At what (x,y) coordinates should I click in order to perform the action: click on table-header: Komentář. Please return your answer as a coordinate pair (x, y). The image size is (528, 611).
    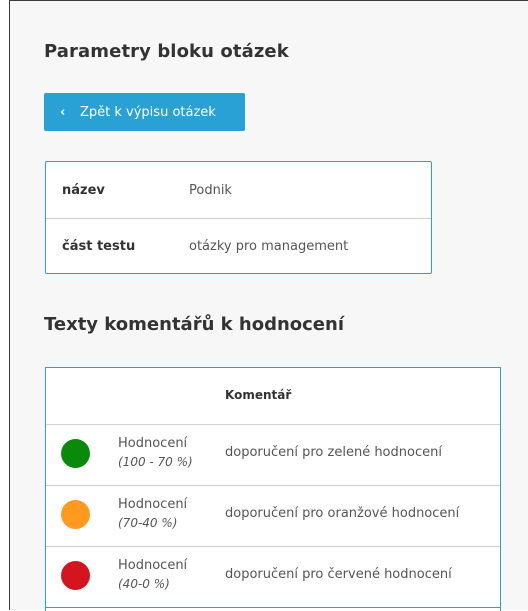
    Looking at the image, I should click on (273, 396).